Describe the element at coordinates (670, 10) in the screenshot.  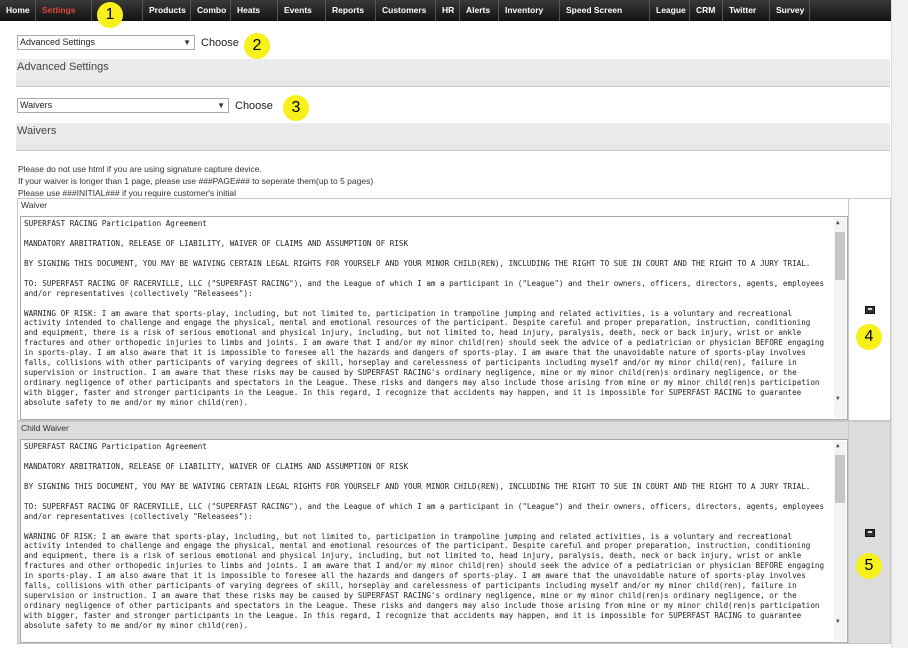
I see `nav-item-league: League` at that location.